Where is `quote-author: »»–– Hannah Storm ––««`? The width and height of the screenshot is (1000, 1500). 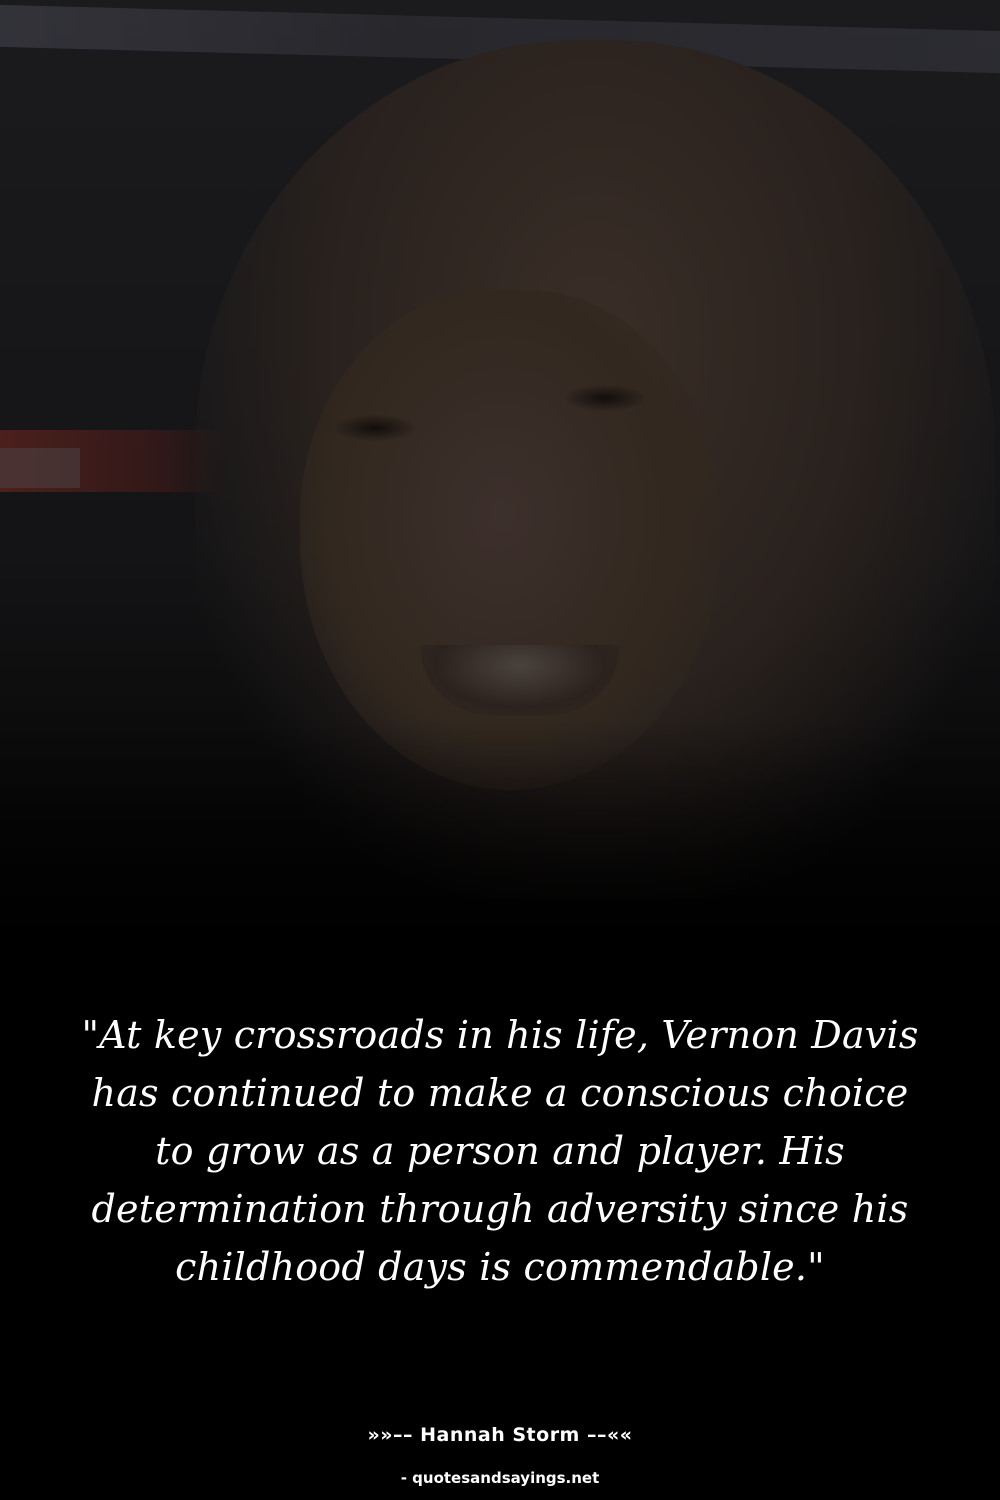
quote-author: »»–– Hannah Storm ––«« is located at coordinates (500, 1435).